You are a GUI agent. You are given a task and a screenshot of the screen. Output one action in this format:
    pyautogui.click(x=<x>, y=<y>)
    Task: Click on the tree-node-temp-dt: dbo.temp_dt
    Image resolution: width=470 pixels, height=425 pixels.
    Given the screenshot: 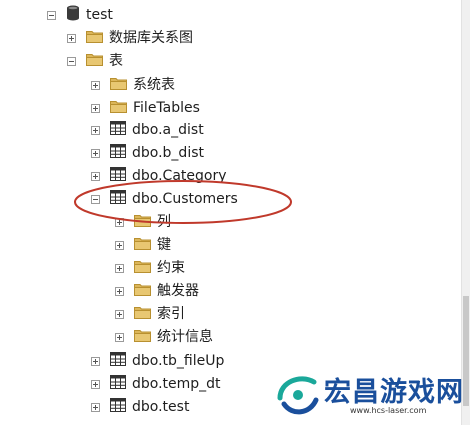 What is the action you would take?
    pyautogui.click(x=156, y=384)
    